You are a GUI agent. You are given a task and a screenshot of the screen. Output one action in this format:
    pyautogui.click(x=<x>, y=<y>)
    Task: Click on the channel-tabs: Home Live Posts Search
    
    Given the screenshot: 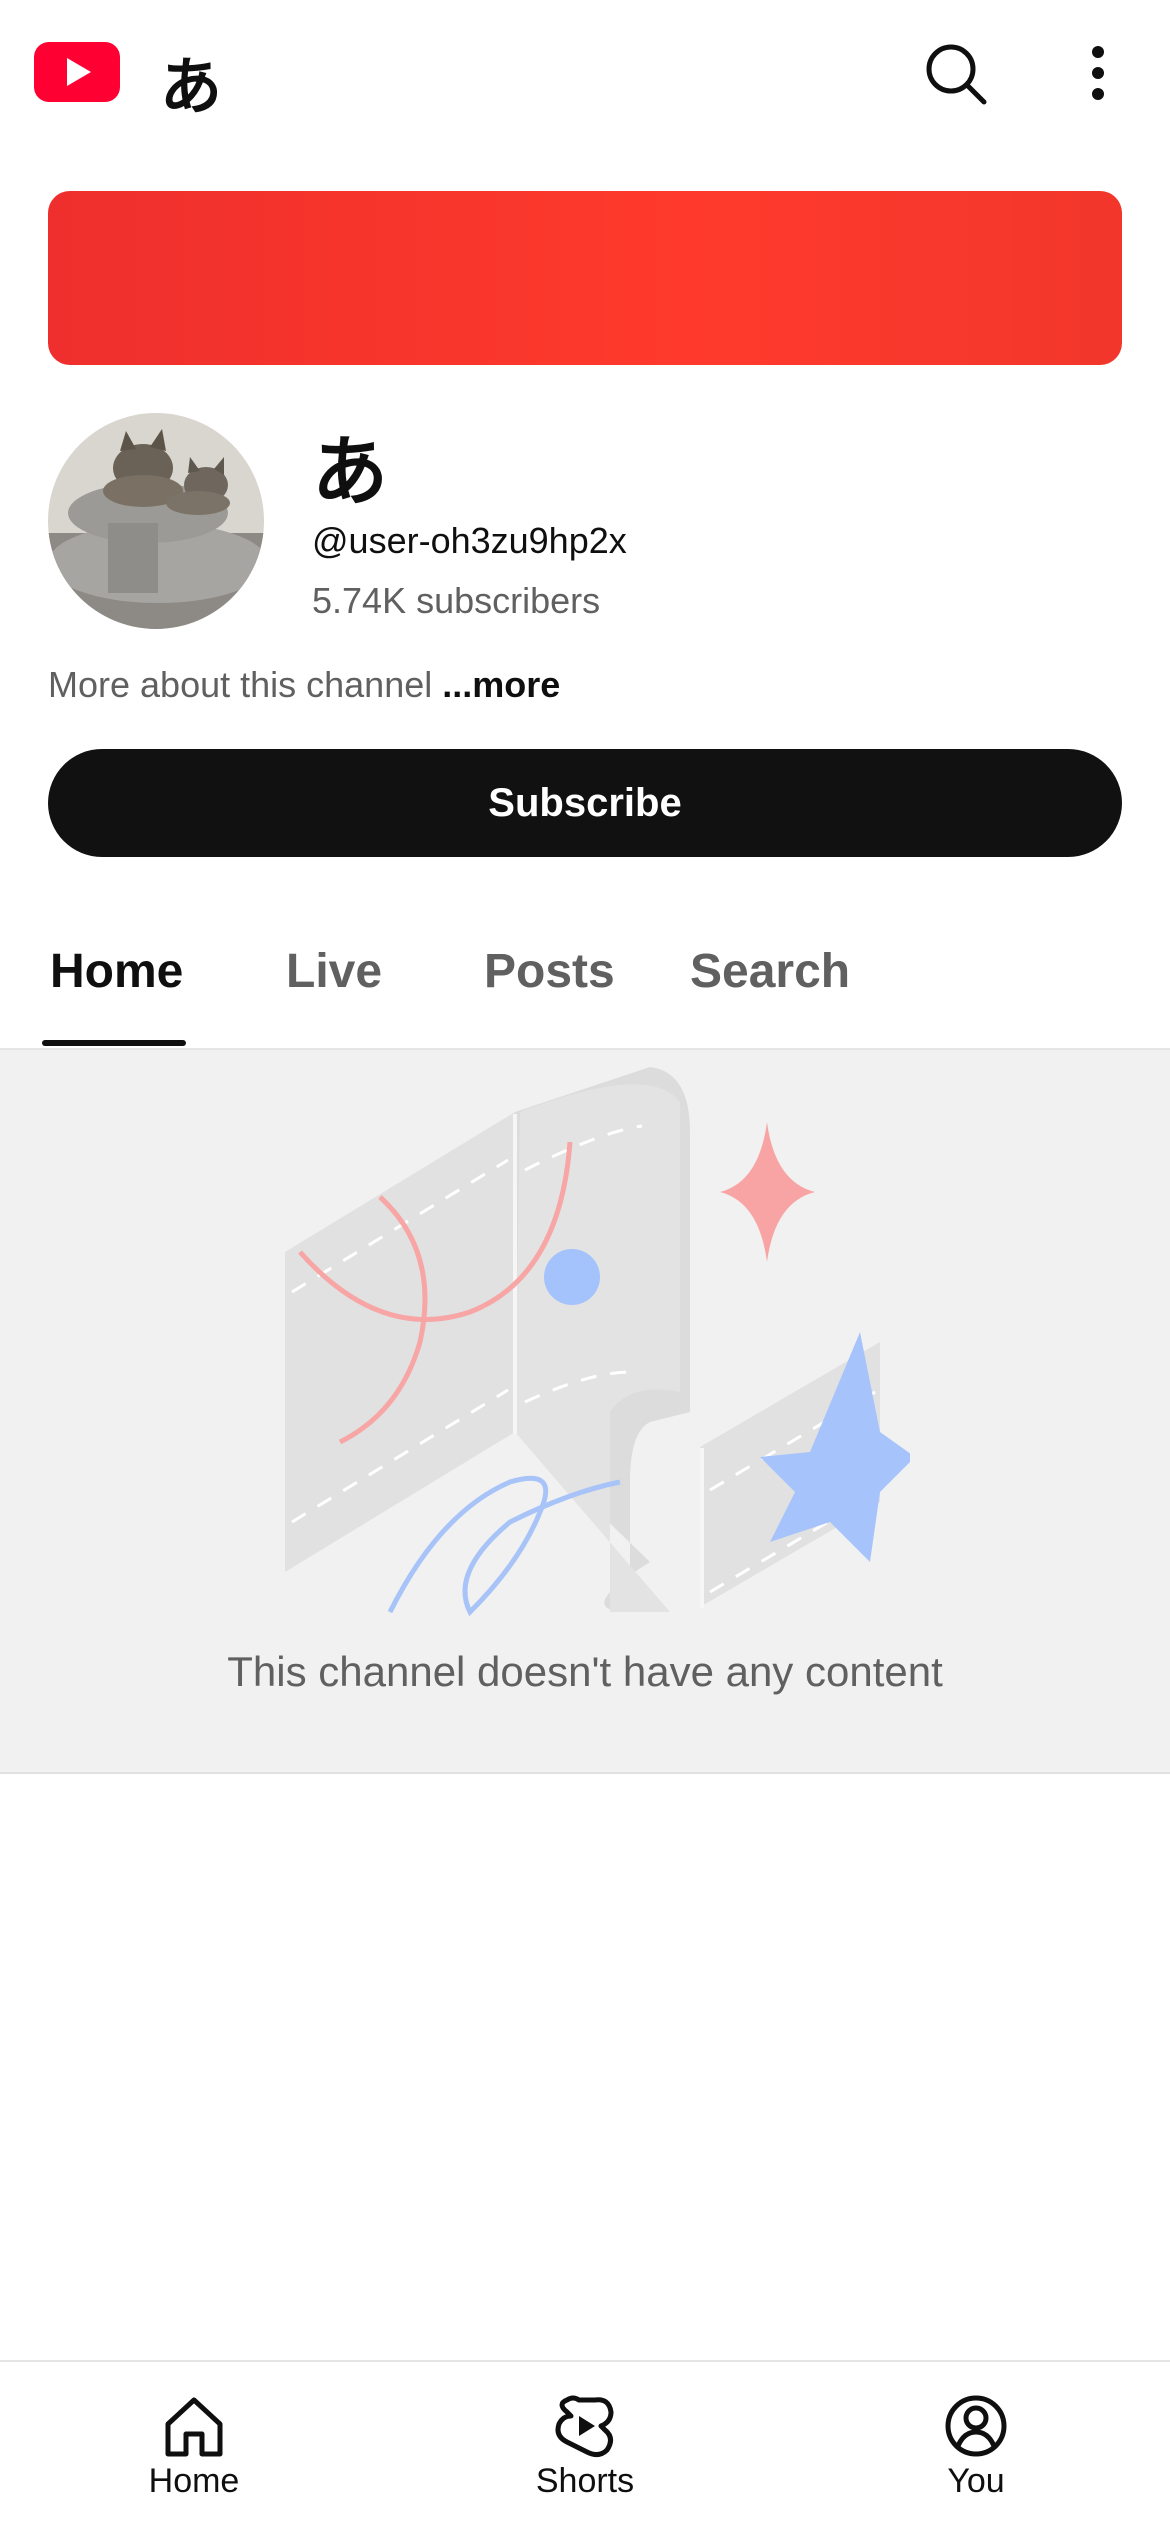 What is the action you would take?
    pyautogui.click(x=585, y=975)
    